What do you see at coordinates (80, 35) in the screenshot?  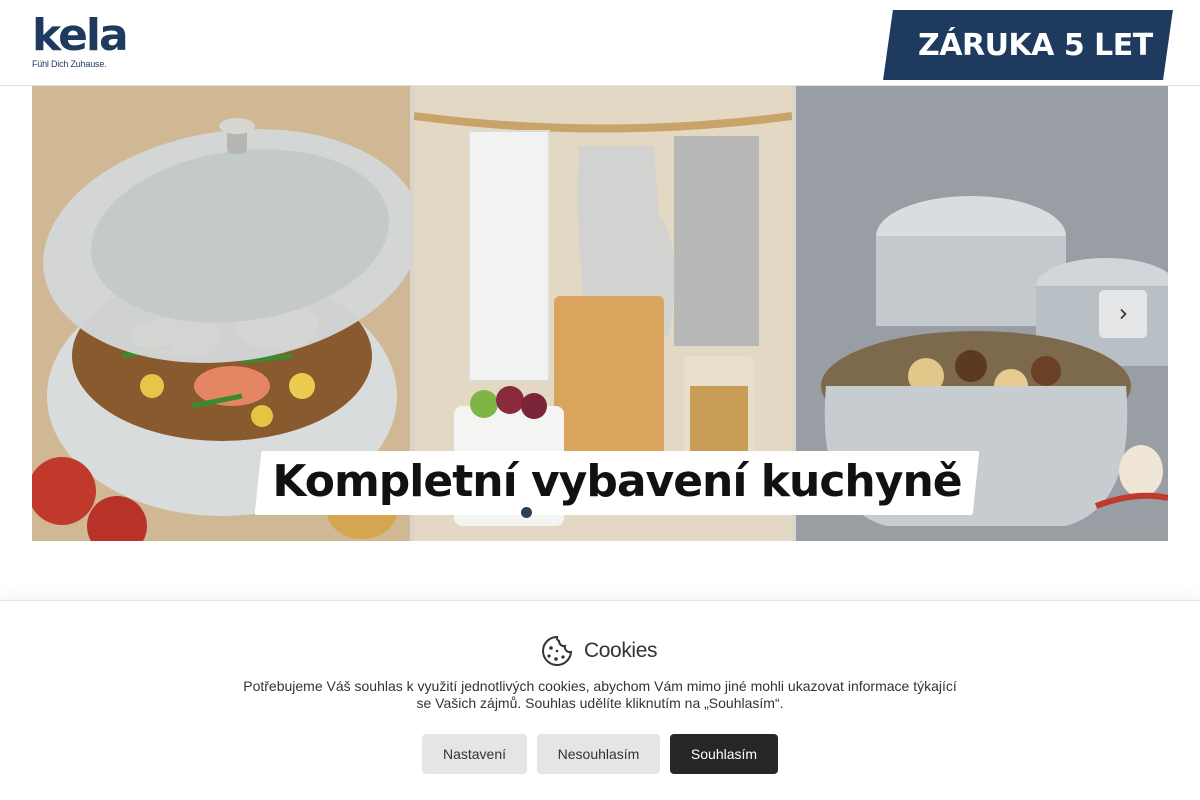 I see `logo-wordmark: kela` at bounding box center [80, 35].